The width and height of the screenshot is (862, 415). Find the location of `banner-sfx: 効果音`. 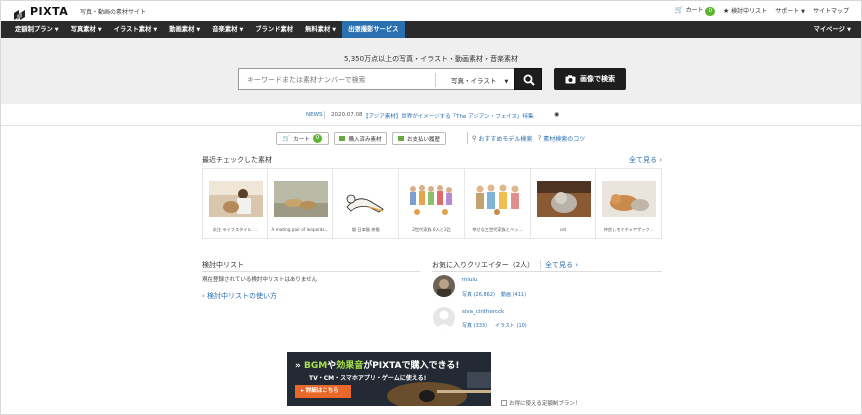

banner-sfx: 効果音 is located at coordinates (350, 366).